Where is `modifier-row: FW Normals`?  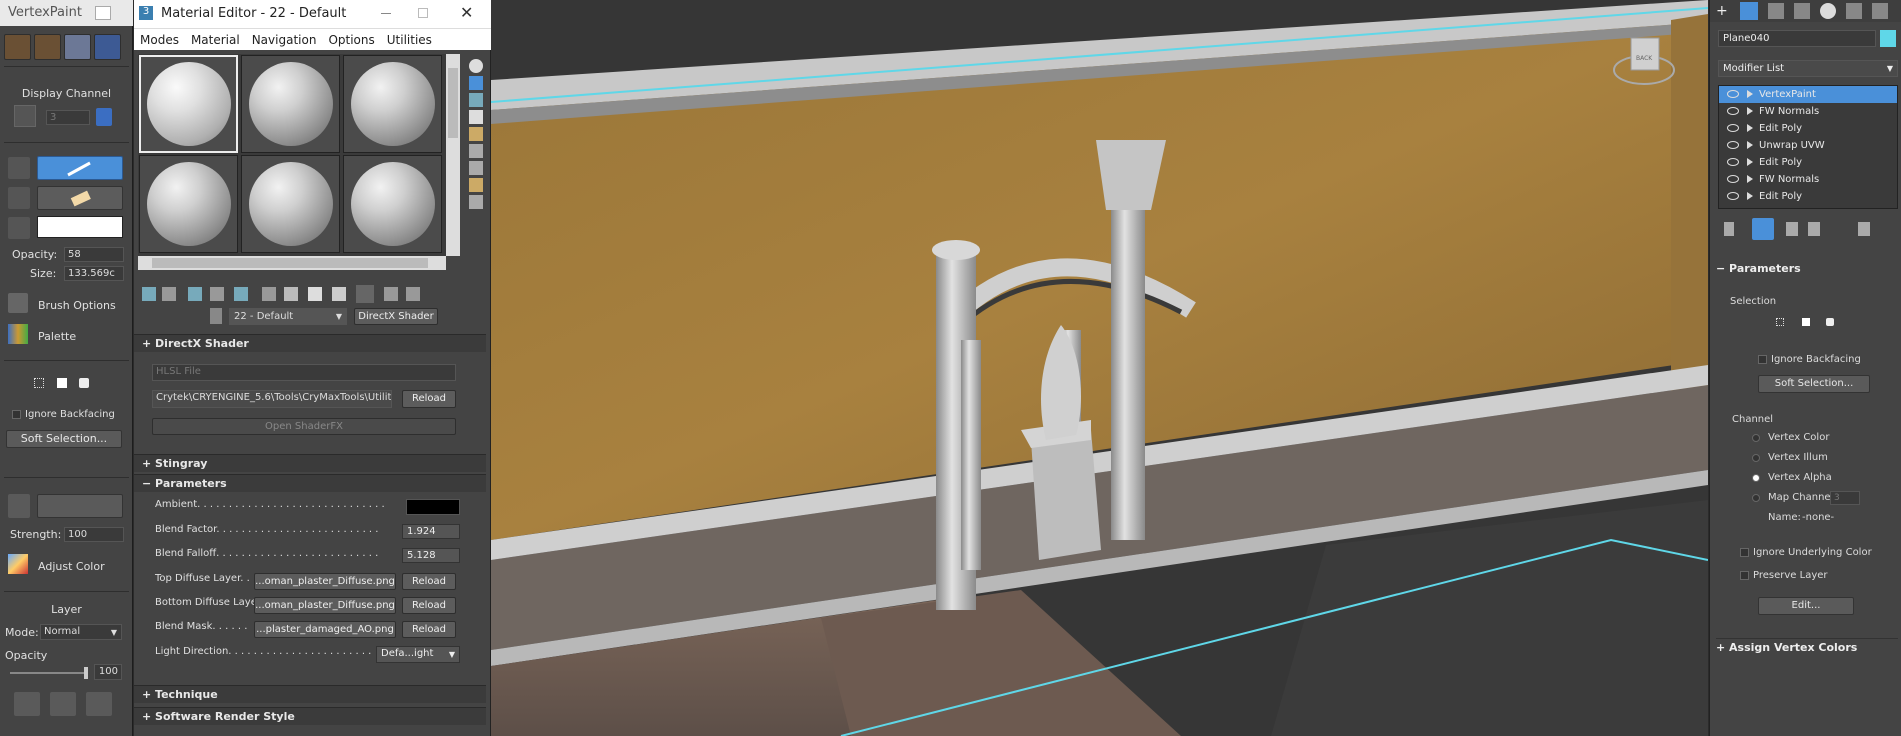
modifier-row: FW Normals is located at coordinates (1808, 179).